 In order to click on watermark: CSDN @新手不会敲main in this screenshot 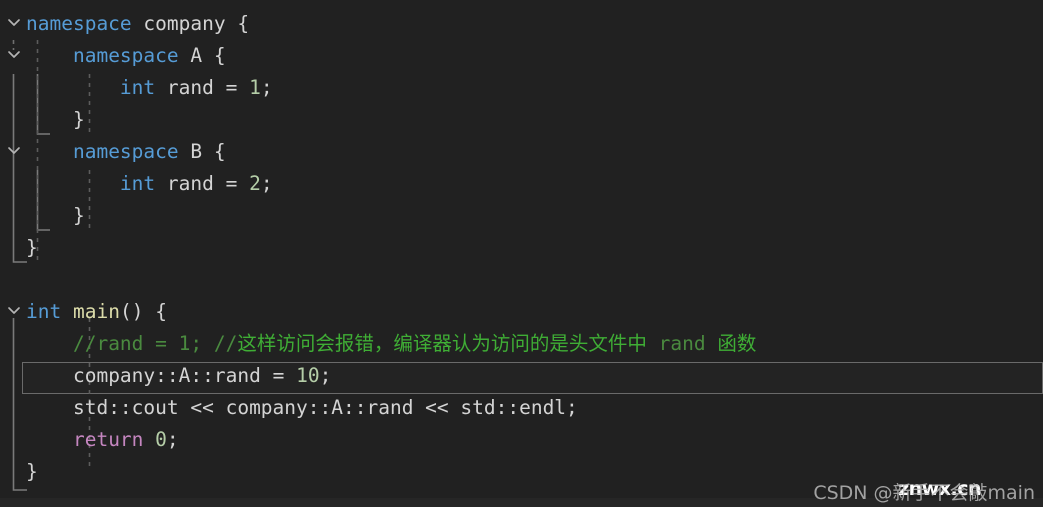, I will do `click(924, 493)`.